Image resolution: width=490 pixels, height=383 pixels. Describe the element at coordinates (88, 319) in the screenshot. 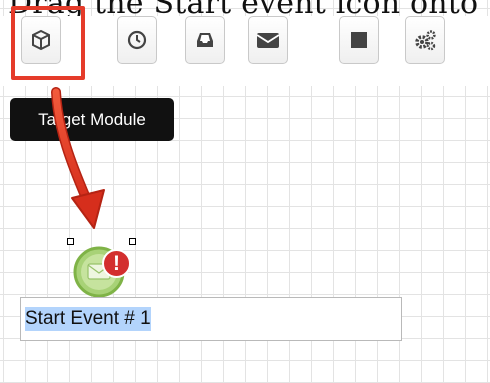

I see `event-name-text: Start Event # 1` at that location.